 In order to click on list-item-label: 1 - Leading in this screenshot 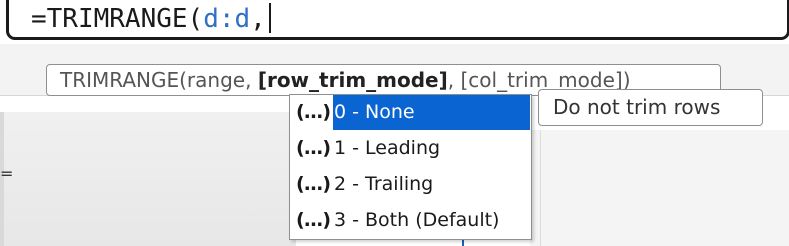, I will do `click(387, 148)`.